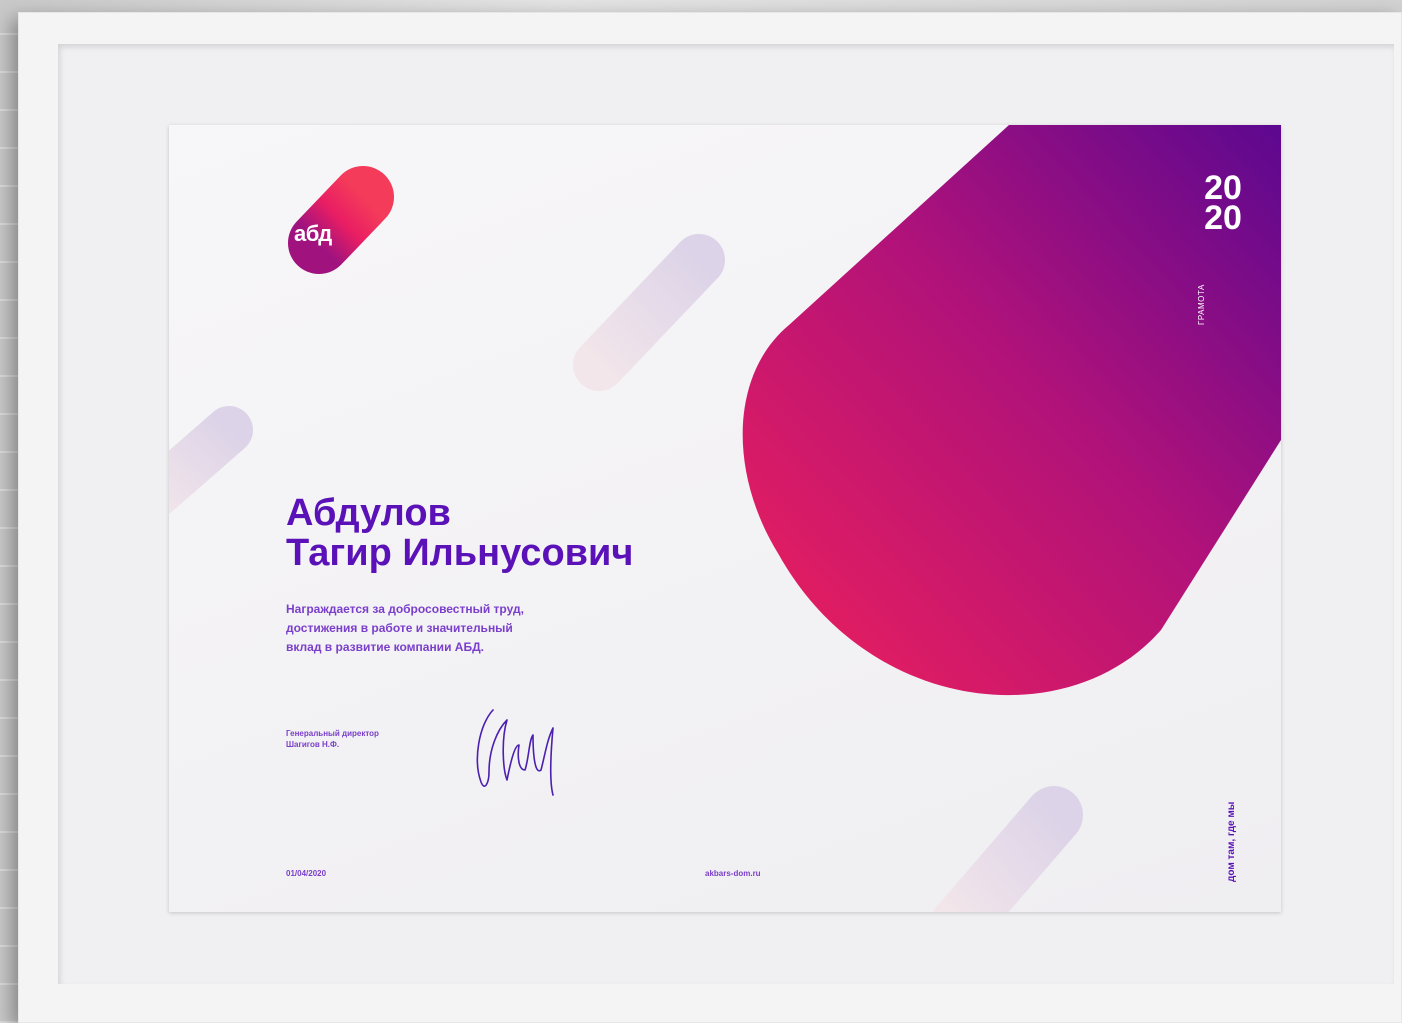 The image size is (1402, 1023). What do you see at coordinates (1223, 218) in the screenshot?
I see `year-line-2: 20` at bounding box center [1223, 218].